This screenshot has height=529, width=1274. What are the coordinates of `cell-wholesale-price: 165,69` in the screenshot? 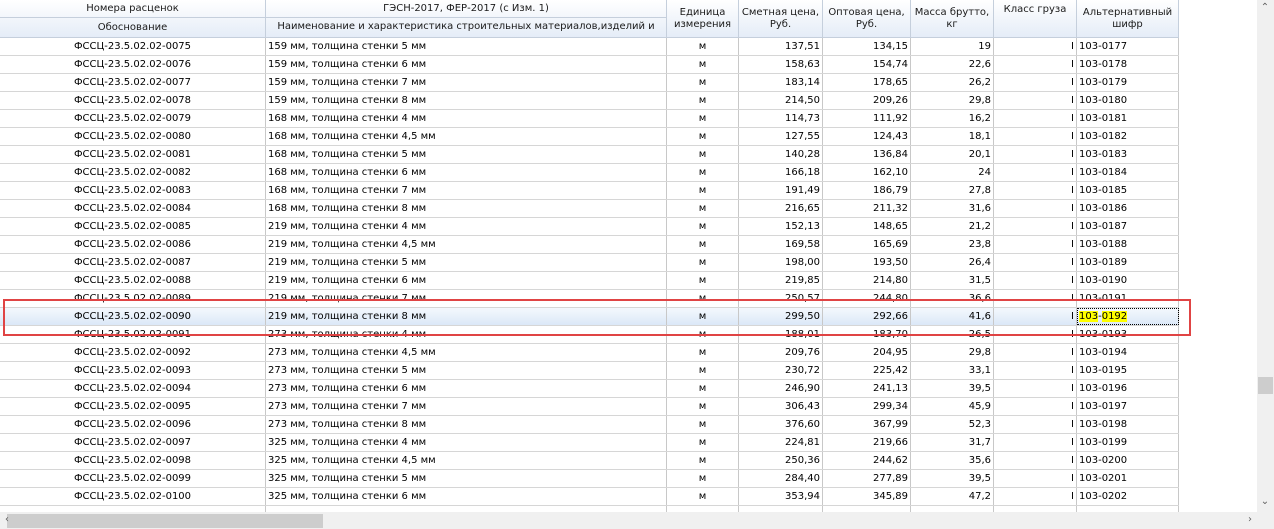 It's located at (867, 244).